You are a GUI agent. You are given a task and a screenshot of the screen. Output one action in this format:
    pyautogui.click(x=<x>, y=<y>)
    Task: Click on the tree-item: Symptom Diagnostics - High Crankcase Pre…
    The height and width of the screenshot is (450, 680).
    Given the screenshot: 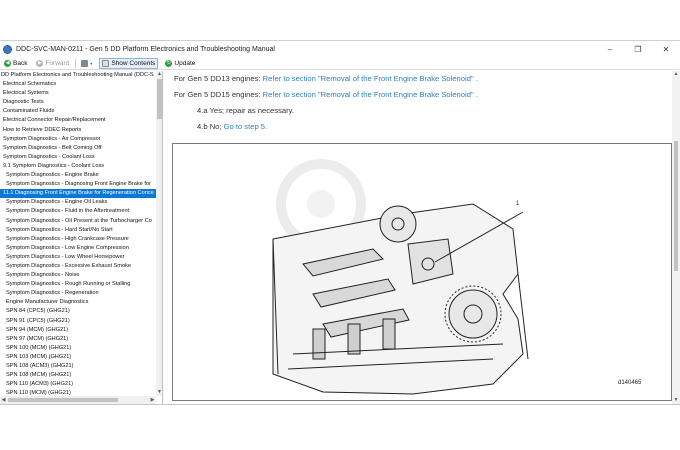 What is the action you would take?
    pyautogui.click(x=78, y=239)
    